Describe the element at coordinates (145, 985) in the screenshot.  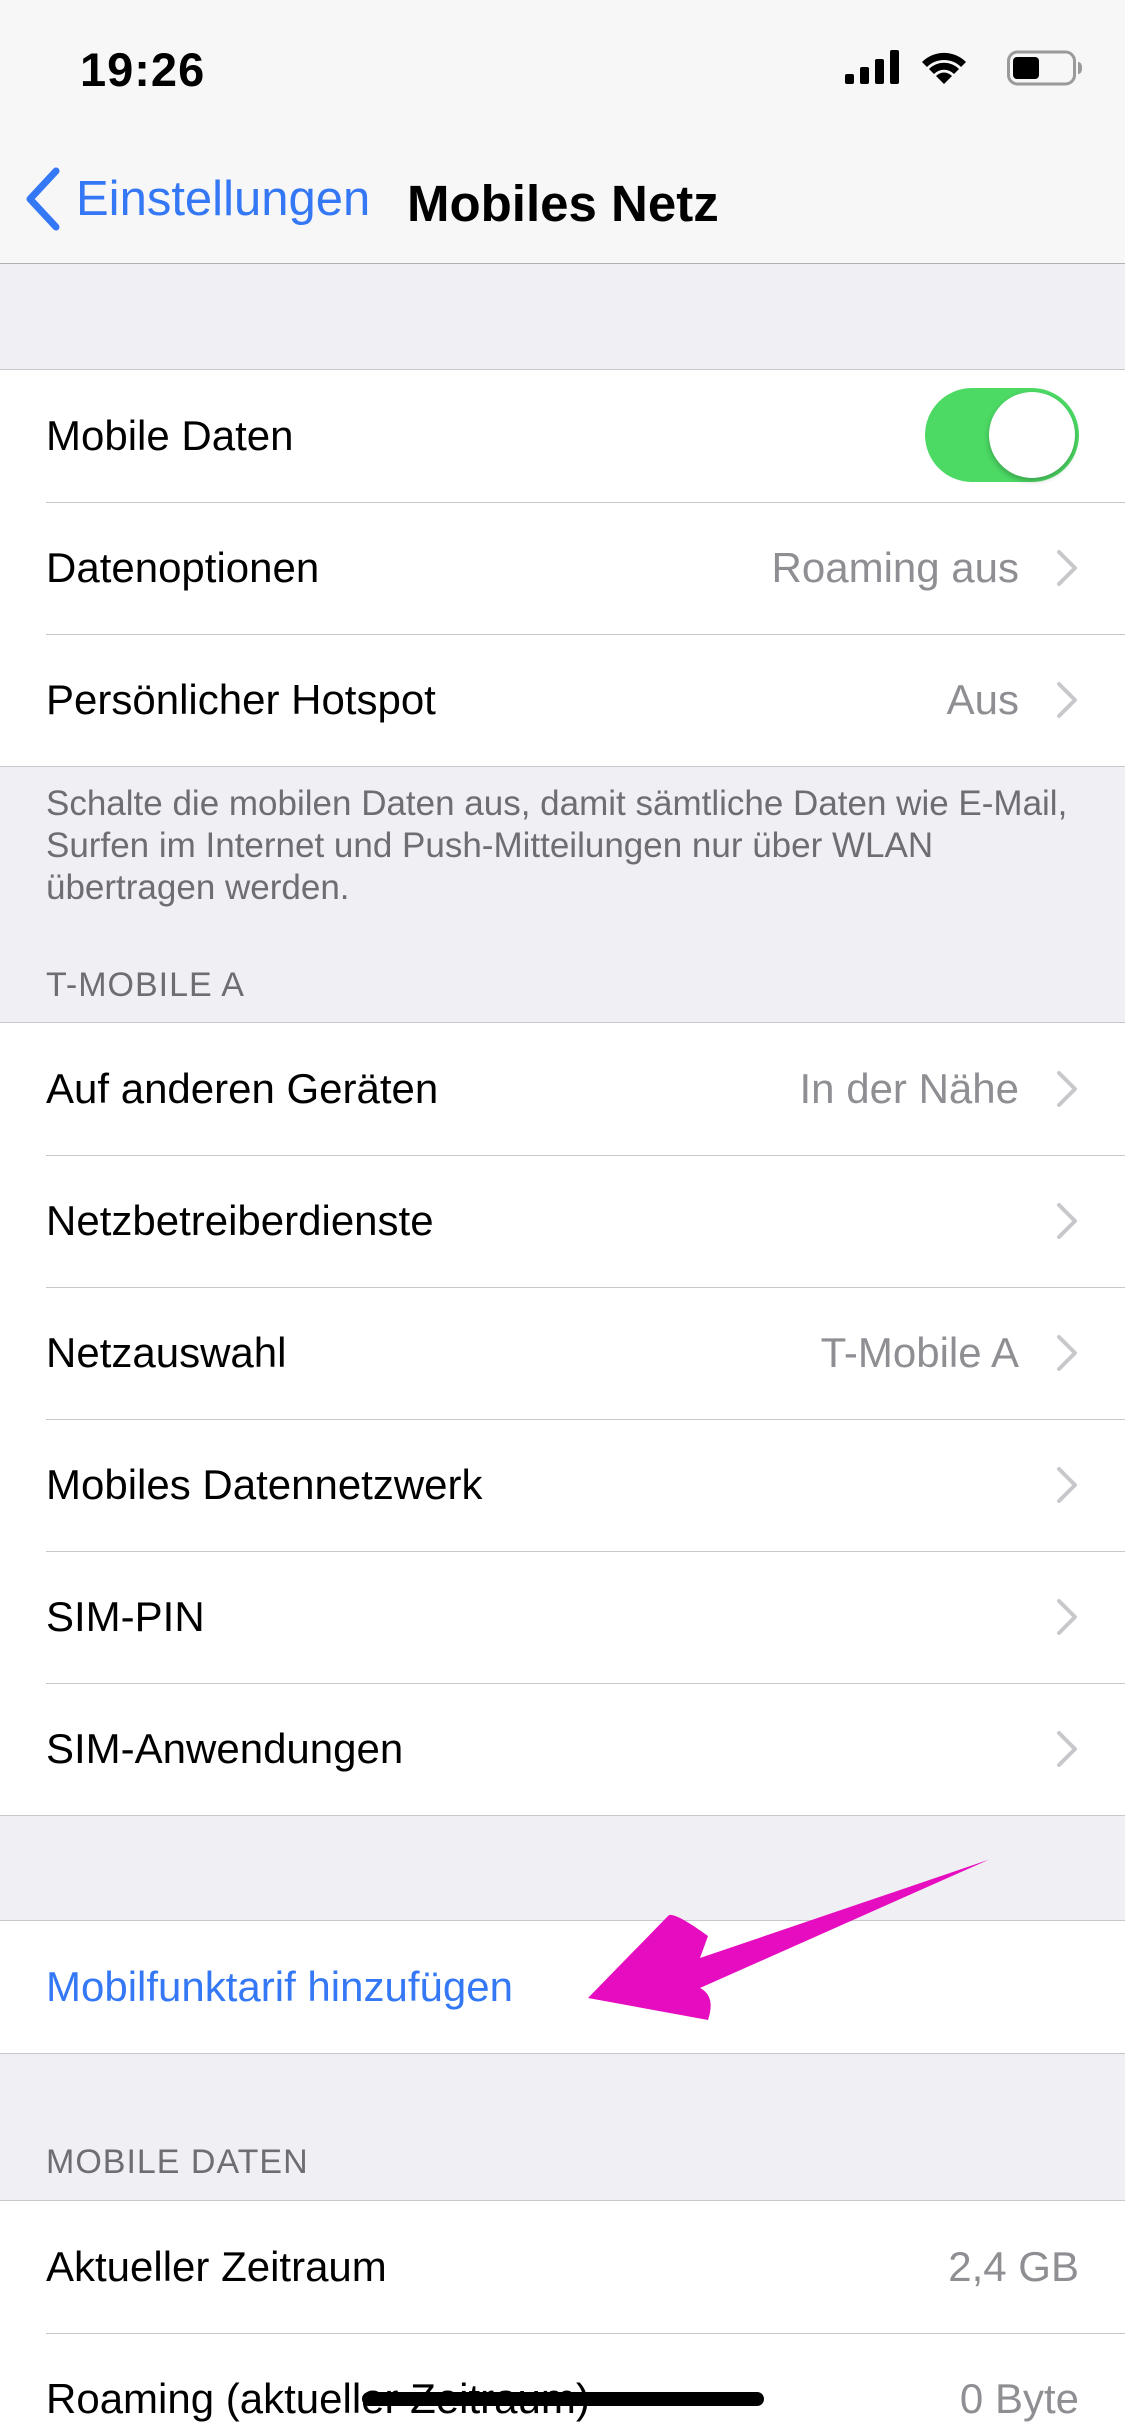
I see `carrier-section-header: T-MOBILE A` at that location.